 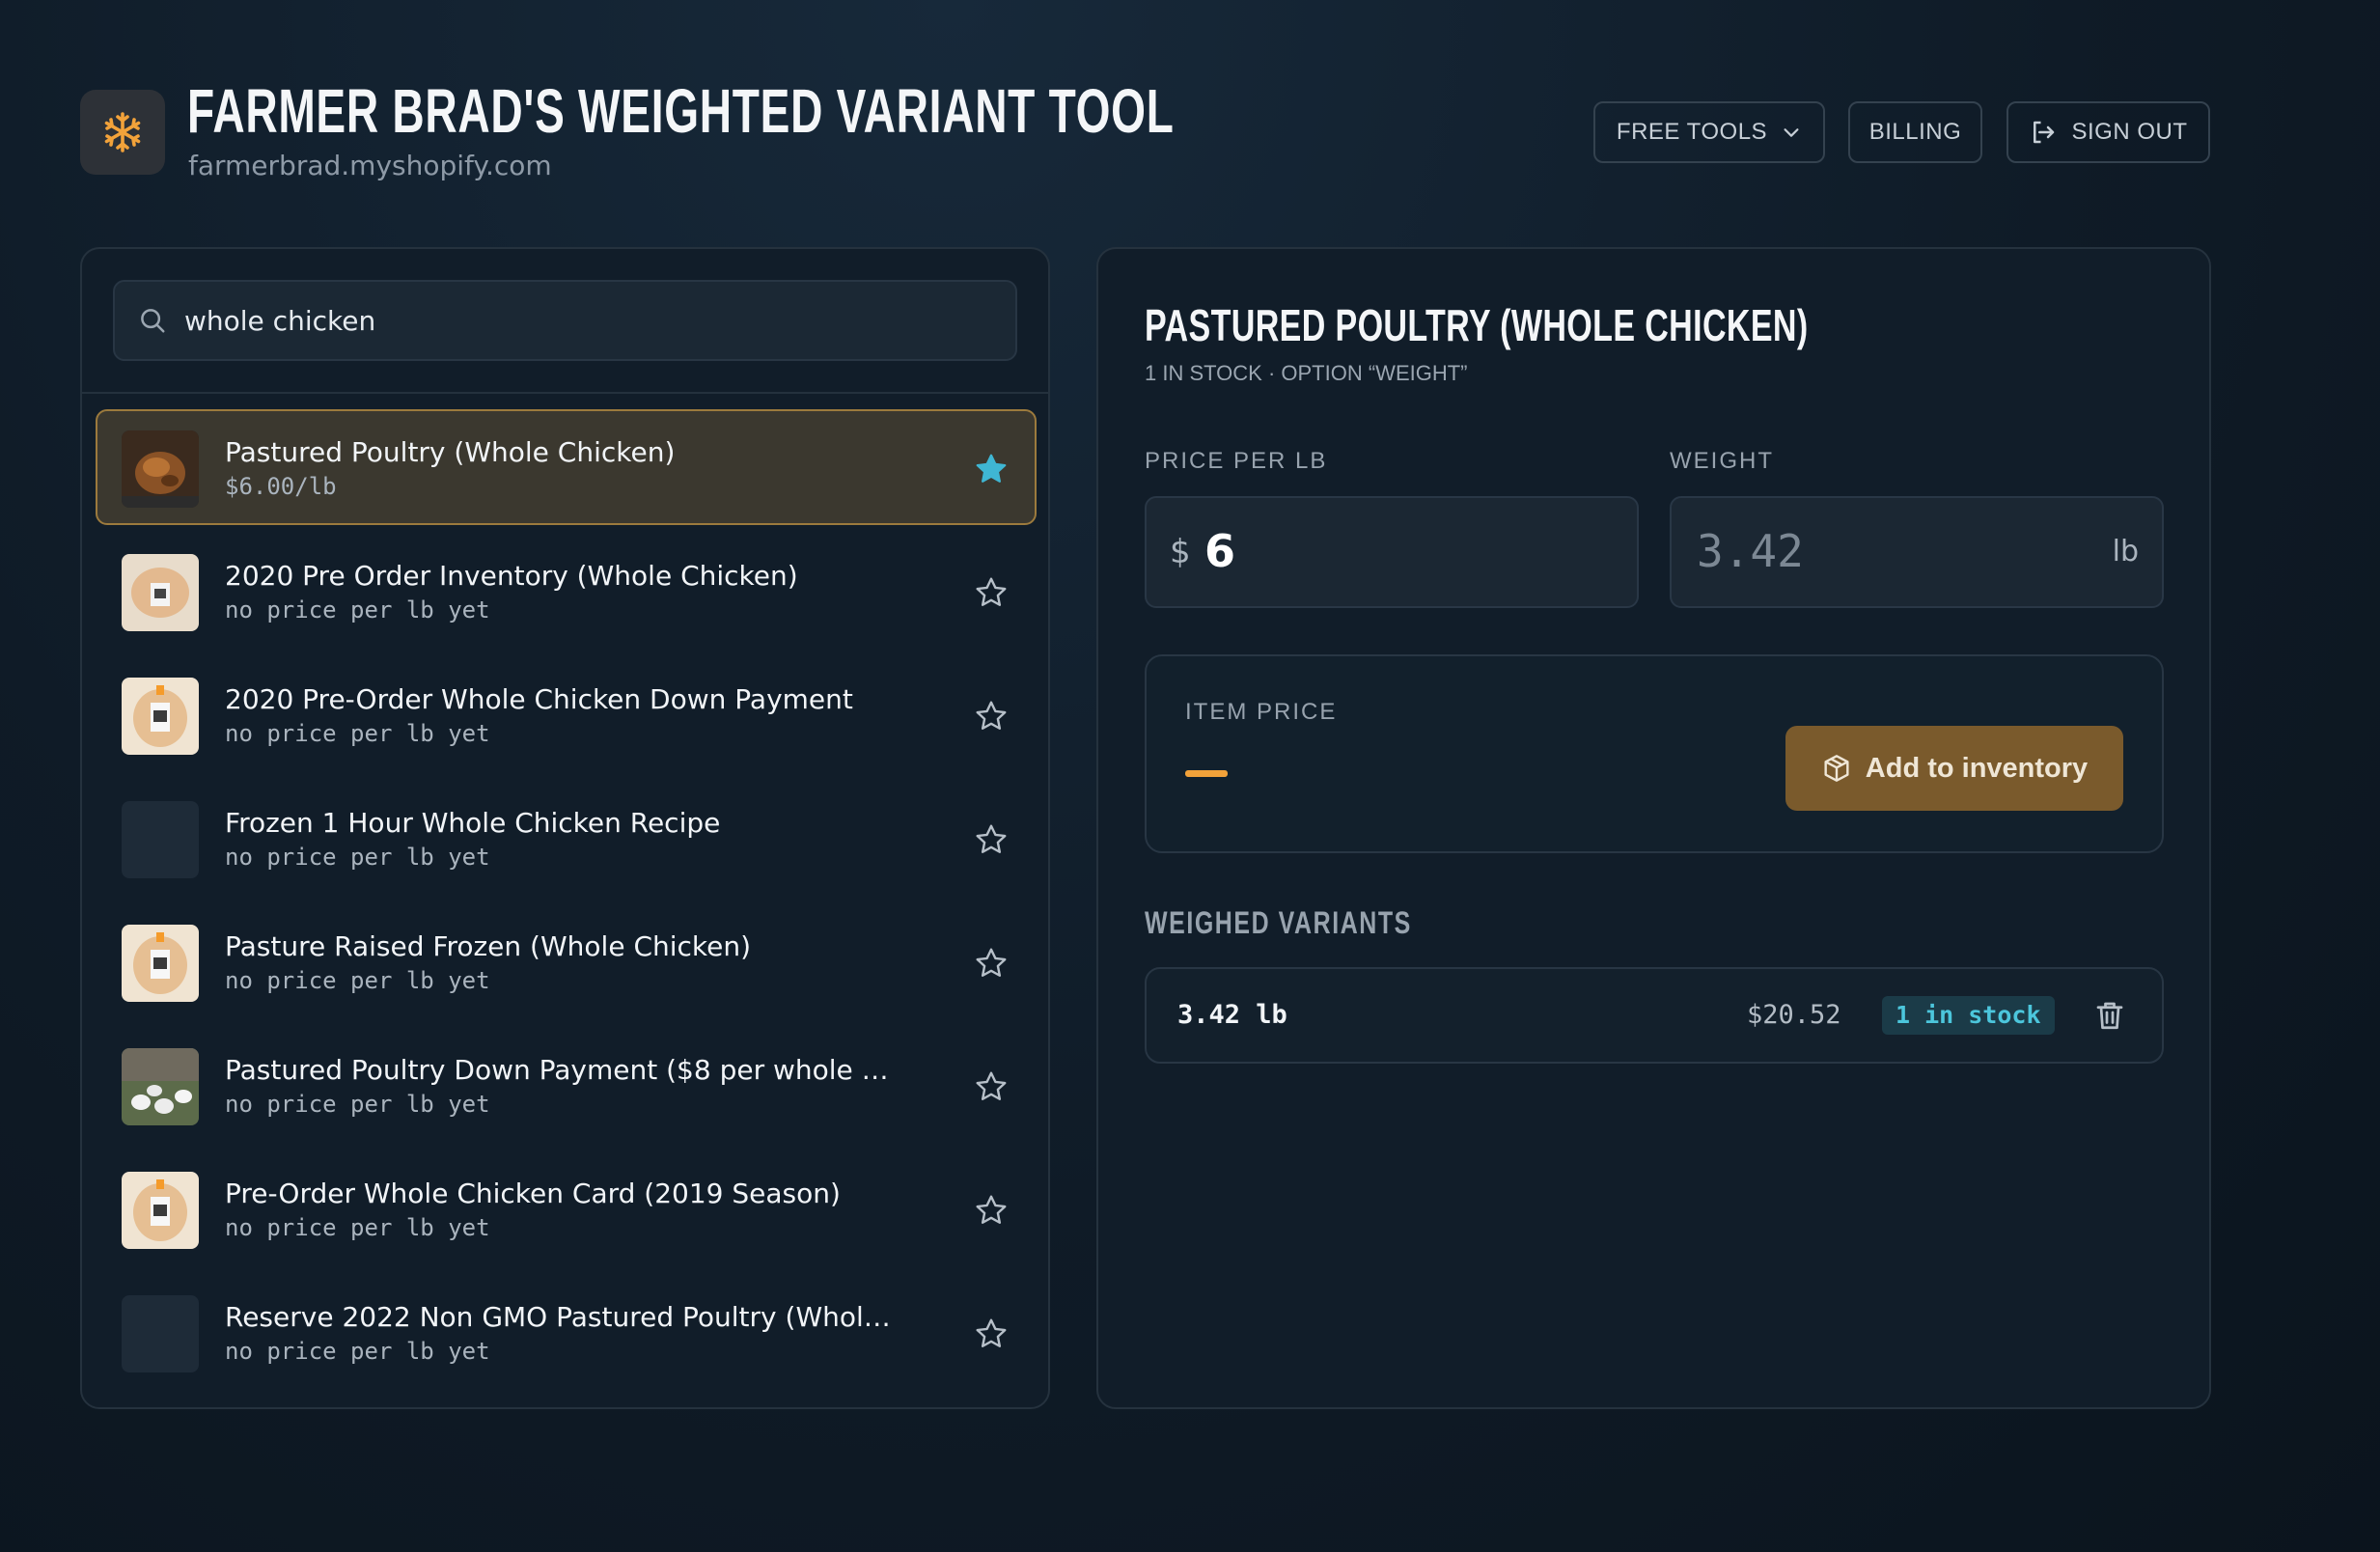 I want to click on variant-price: $20.52, so click(x=1794, y=1015).